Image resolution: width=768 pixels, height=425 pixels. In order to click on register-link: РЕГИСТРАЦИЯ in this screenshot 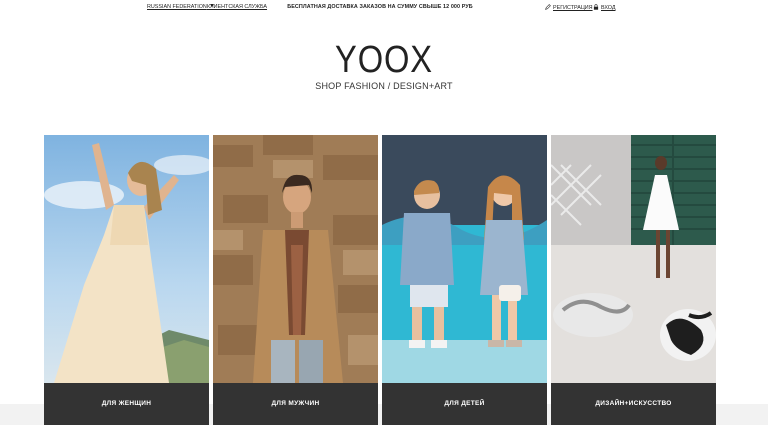, I will do `click(569, 7)`.